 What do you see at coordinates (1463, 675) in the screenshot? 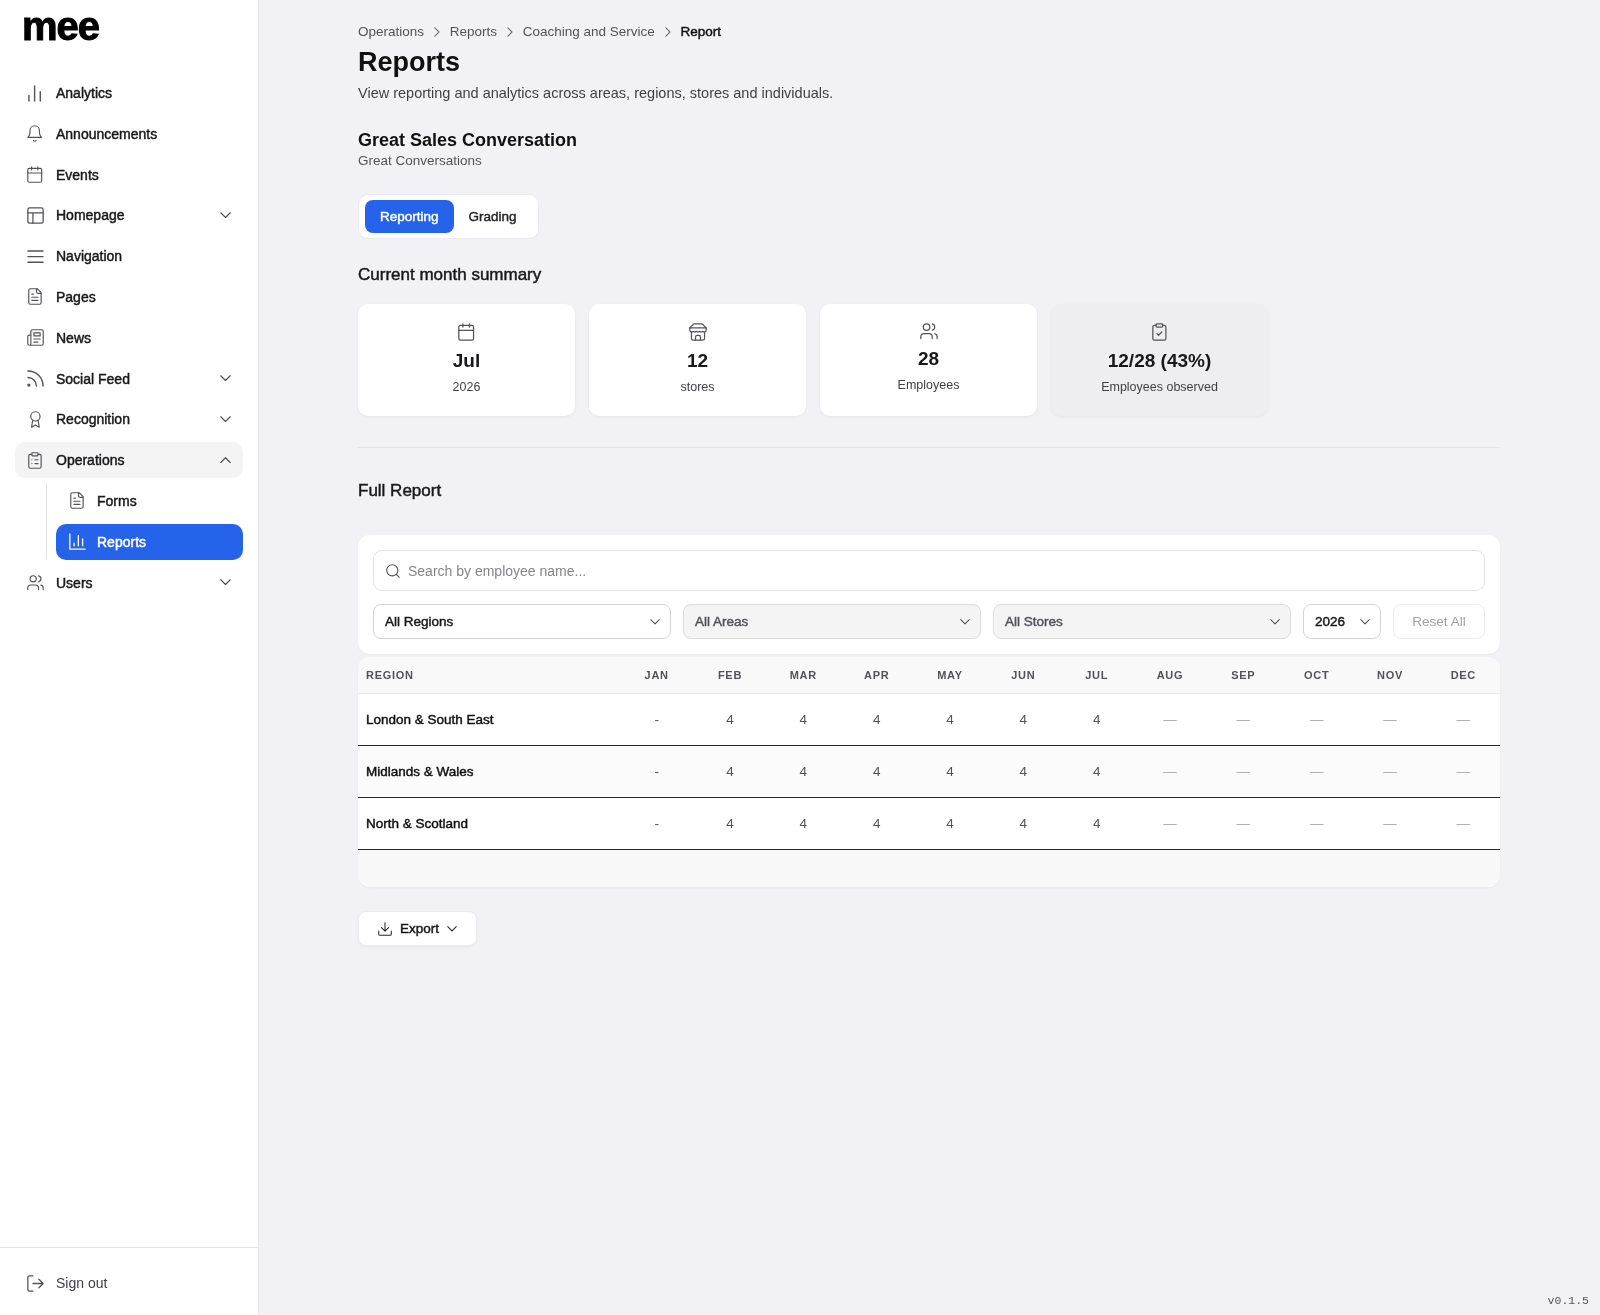
I see `column-header: DEC` at bounding box center [1463, 675].